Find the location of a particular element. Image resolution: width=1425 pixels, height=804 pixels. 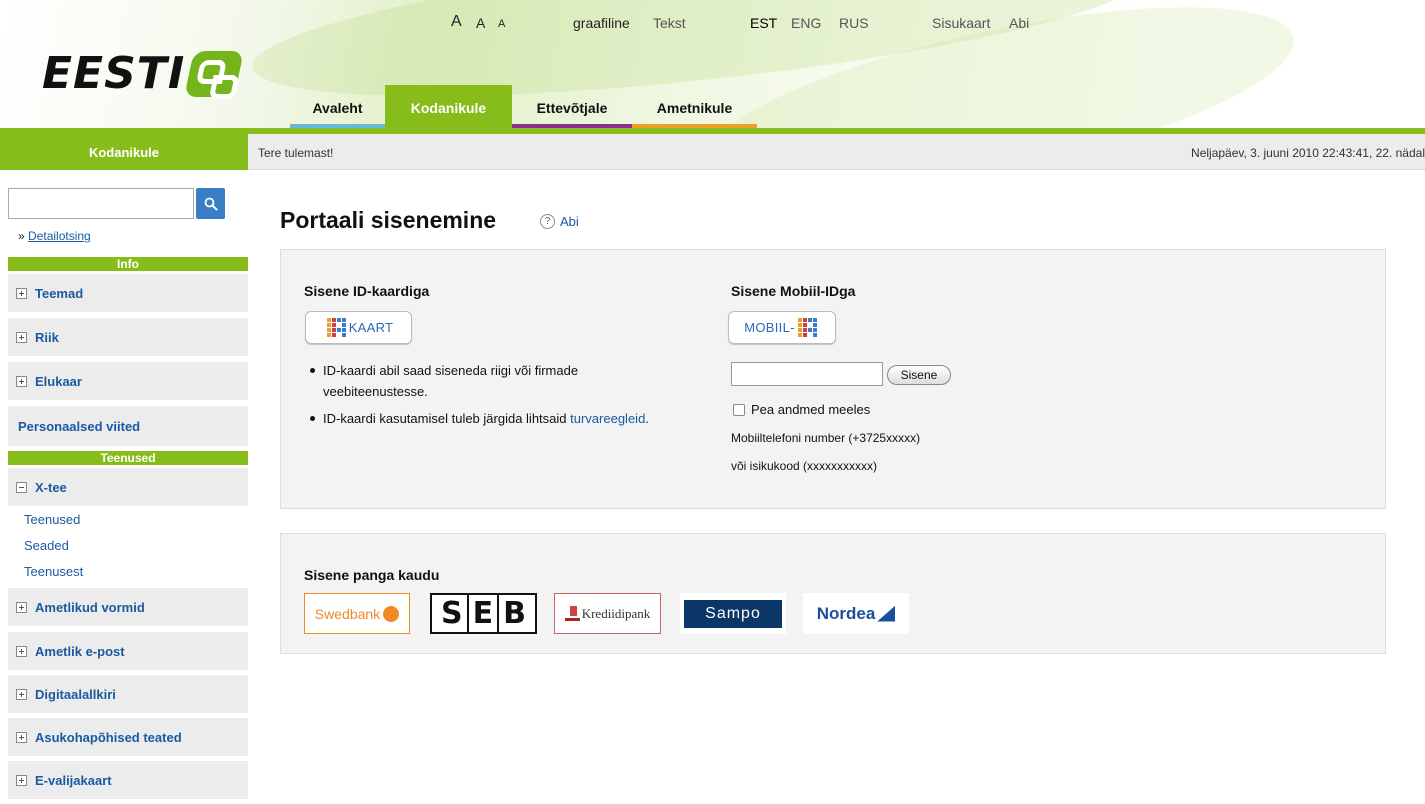

sidebar-item-label: E-valijakaart is located at coordinates (73, 780).